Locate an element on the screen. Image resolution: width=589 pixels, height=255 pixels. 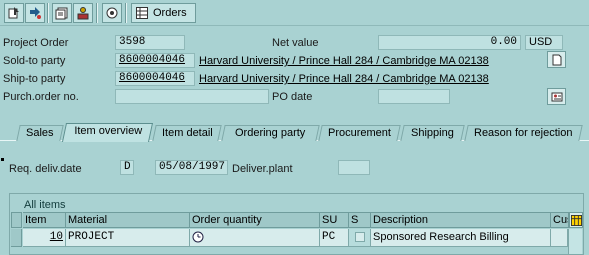
header-icon is located at coordinates (61, 13).